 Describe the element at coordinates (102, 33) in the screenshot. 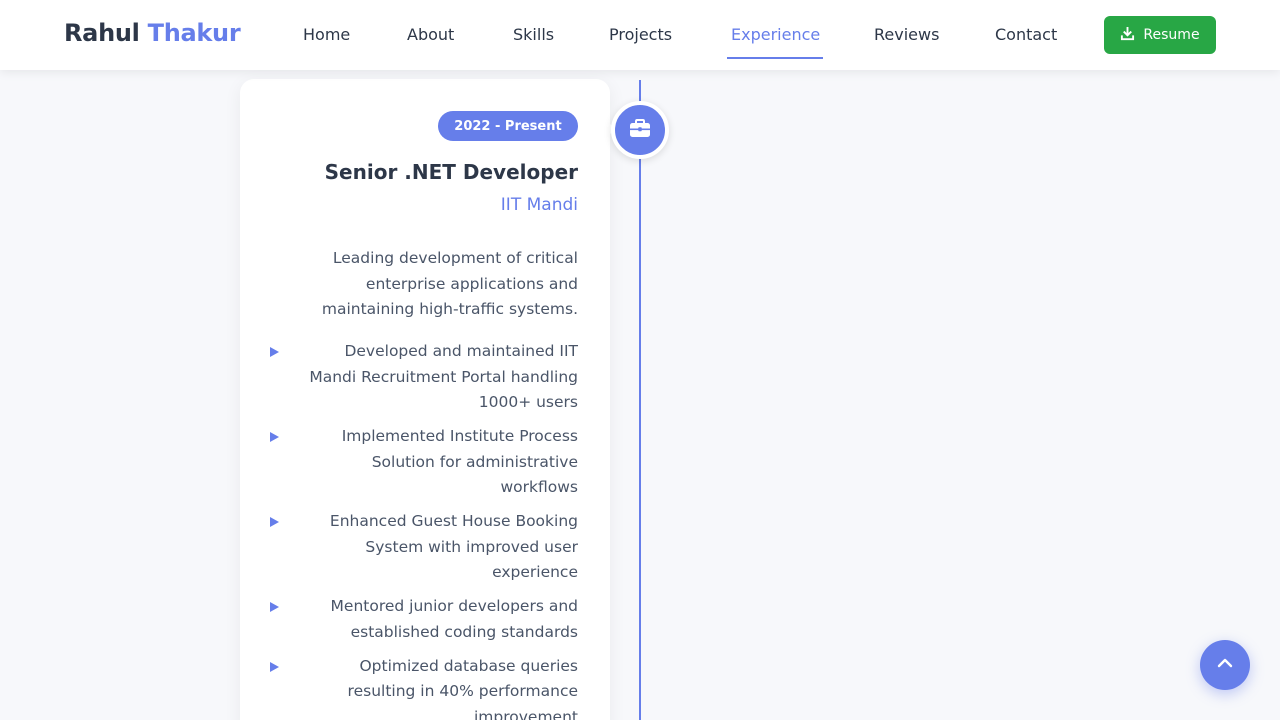

I see `logo-first-name: Rahul` at that location.